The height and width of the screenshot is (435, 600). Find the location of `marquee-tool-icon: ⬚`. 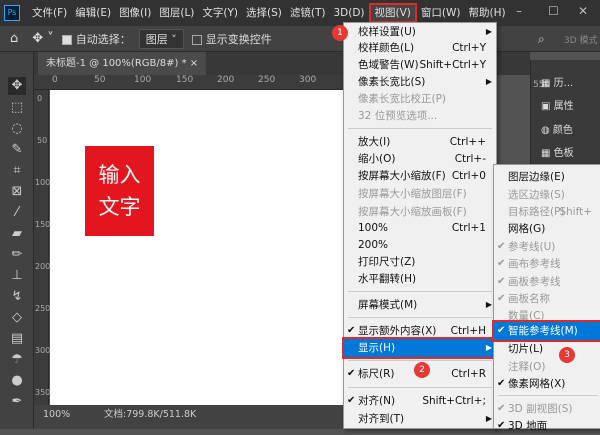

marquee-tool-icon: ⬚ is located at coordinates (17, 108).